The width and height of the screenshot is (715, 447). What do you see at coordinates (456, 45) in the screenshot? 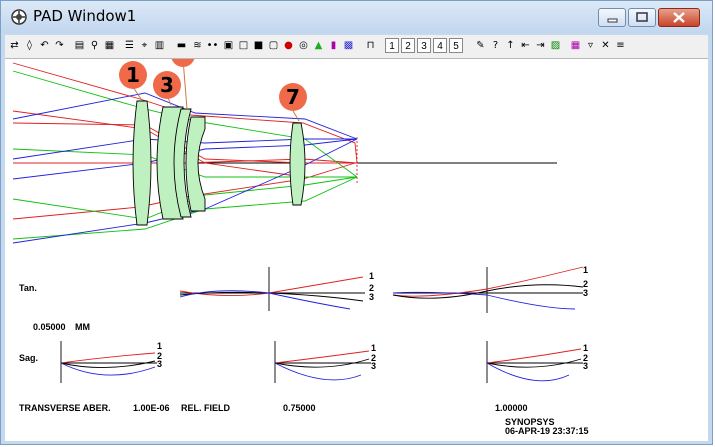
I see `field-button-5: 5` at bounding box center [456, 45].